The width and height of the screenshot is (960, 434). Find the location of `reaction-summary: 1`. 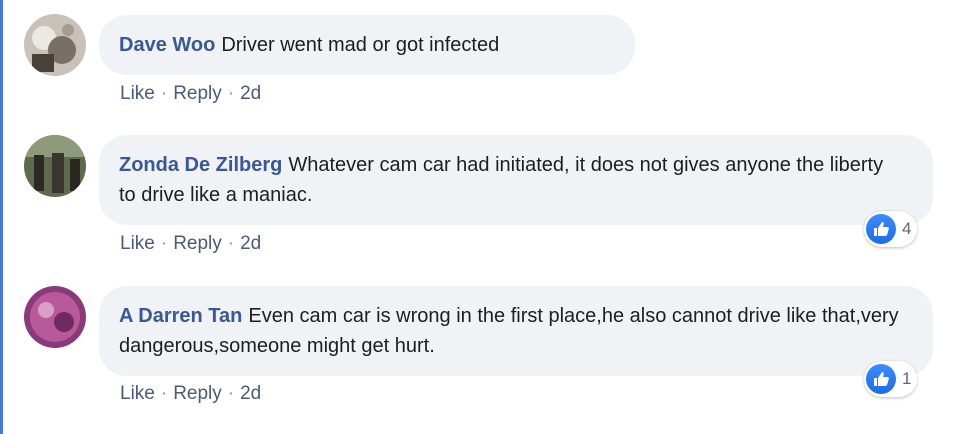

reaction-summary: 1 is located at coordinates (891, 379).